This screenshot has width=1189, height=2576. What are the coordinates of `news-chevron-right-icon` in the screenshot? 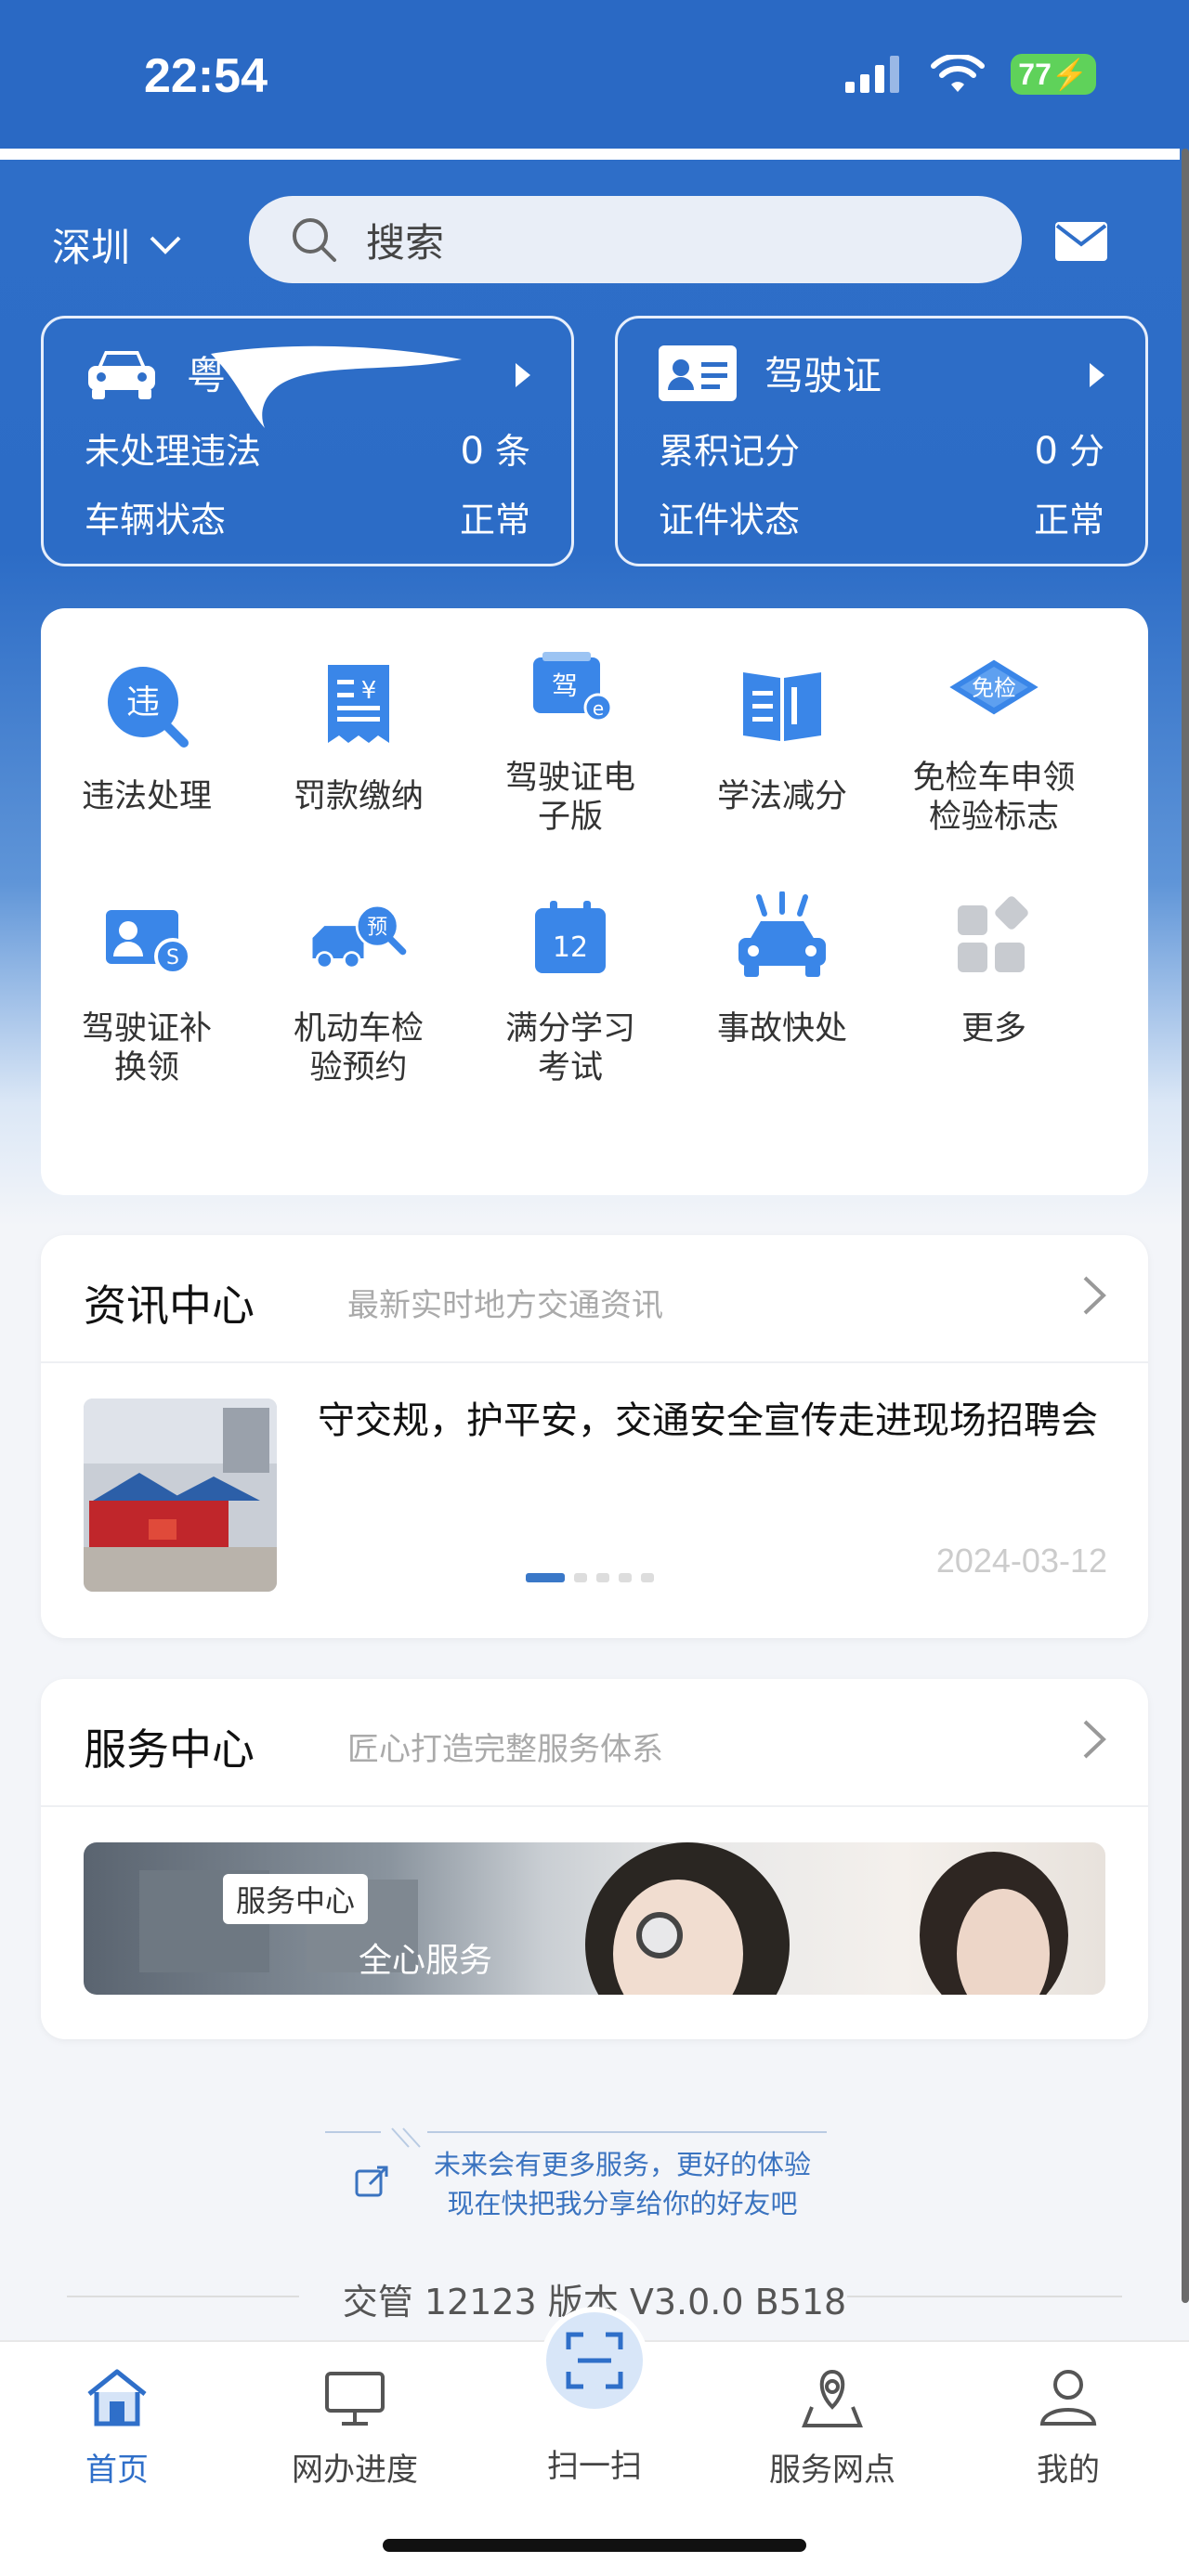 It's located at (1094, 1295).